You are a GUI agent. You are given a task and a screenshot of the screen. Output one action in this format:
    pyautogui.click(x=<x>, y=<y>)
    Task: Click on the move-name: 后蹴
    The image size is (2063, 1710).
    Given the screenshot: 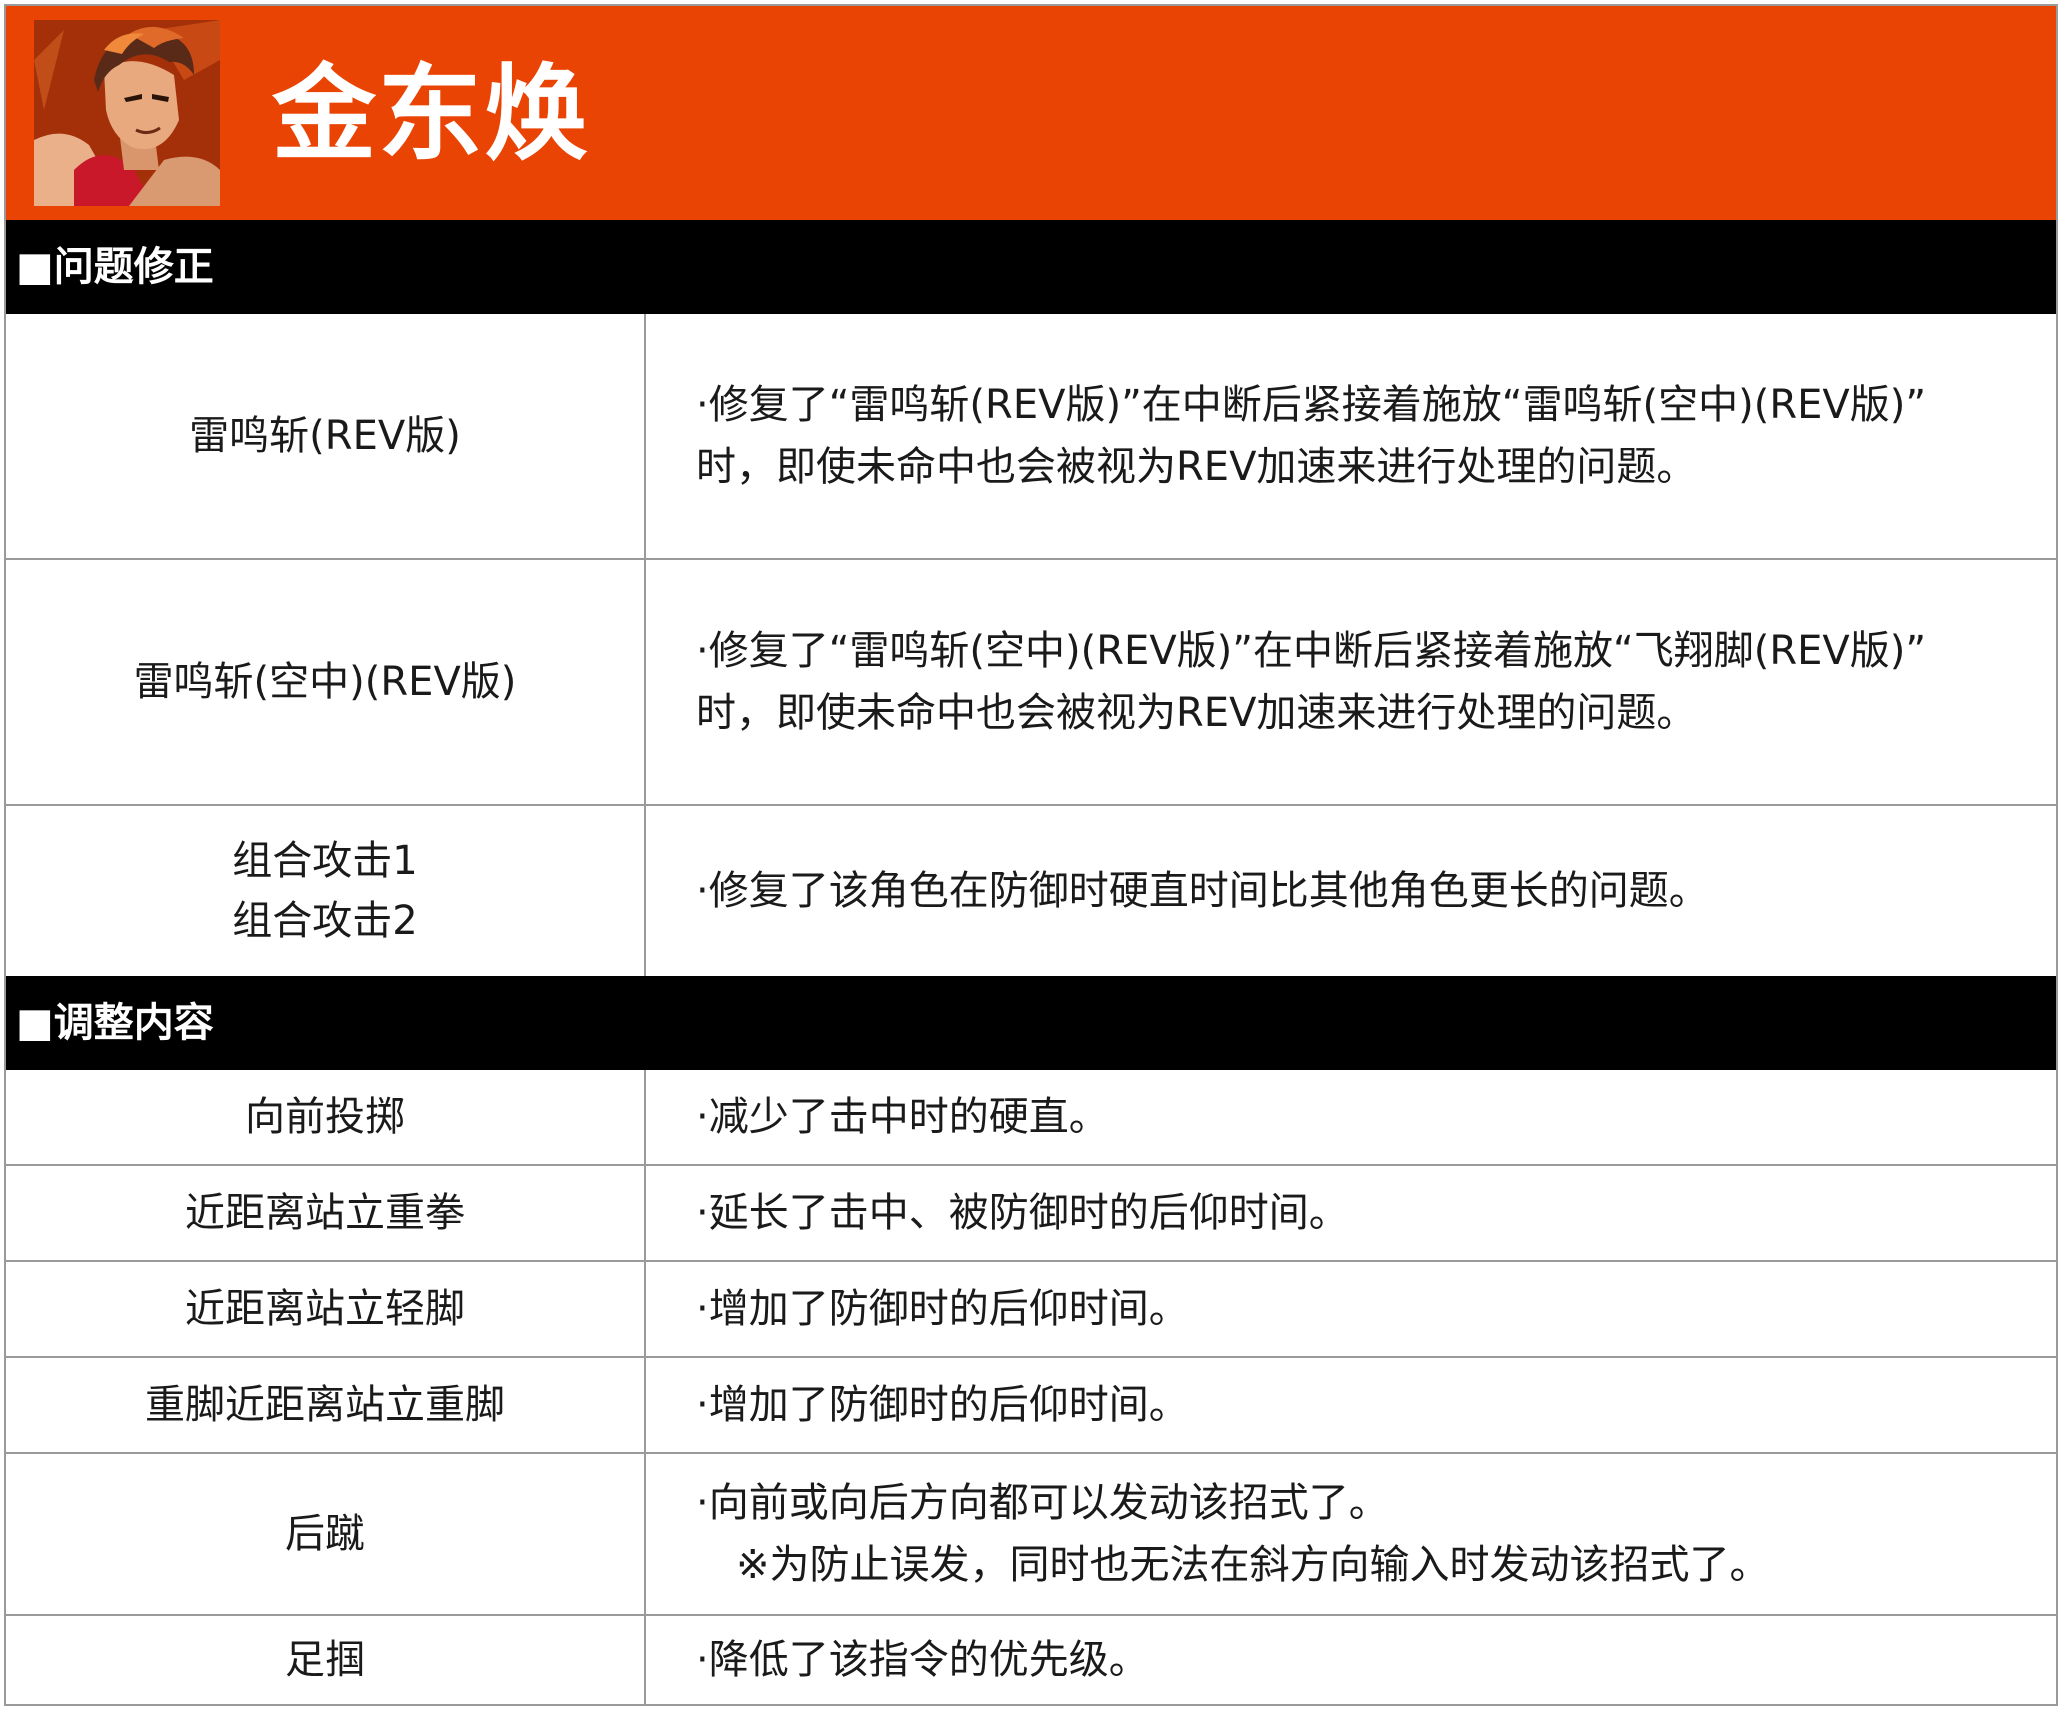 What is the action you would take?
    pyautogui.click(x=325, y=1534)
    